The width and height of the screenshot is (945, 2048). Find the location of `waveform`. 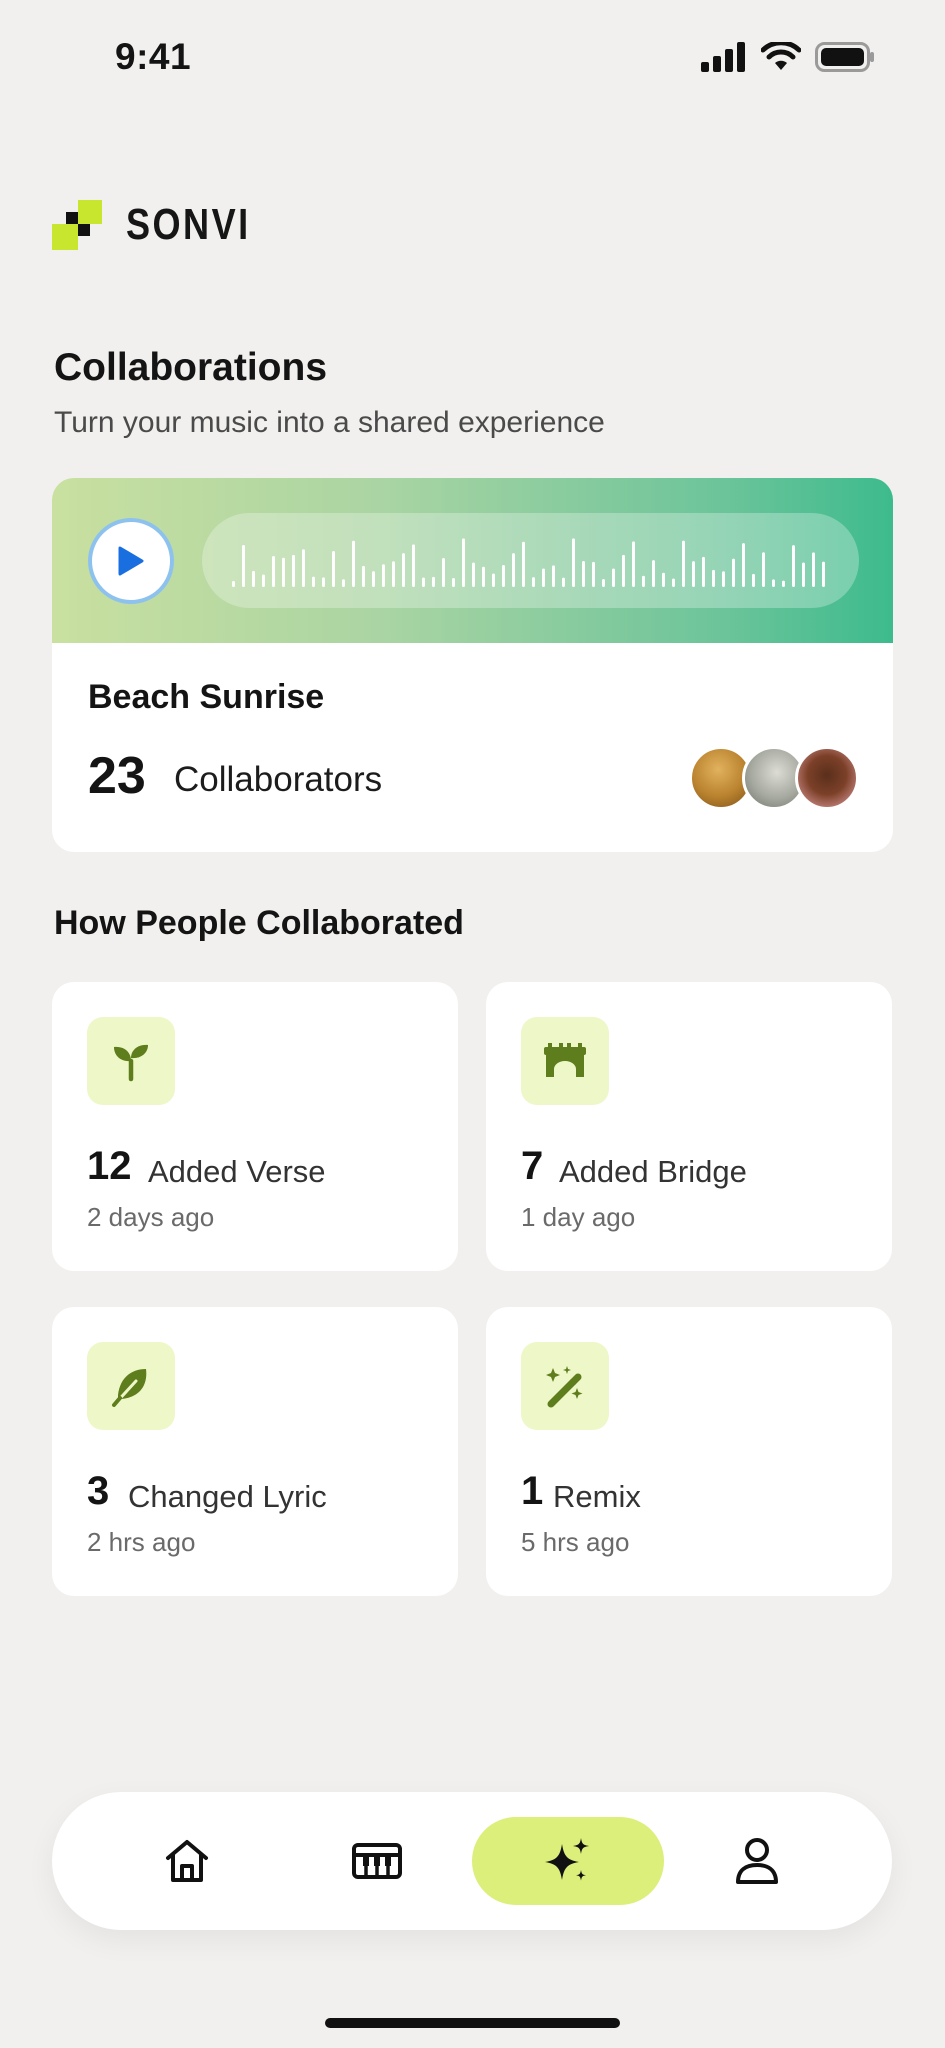

waveform is located at coordinates (530, 560).